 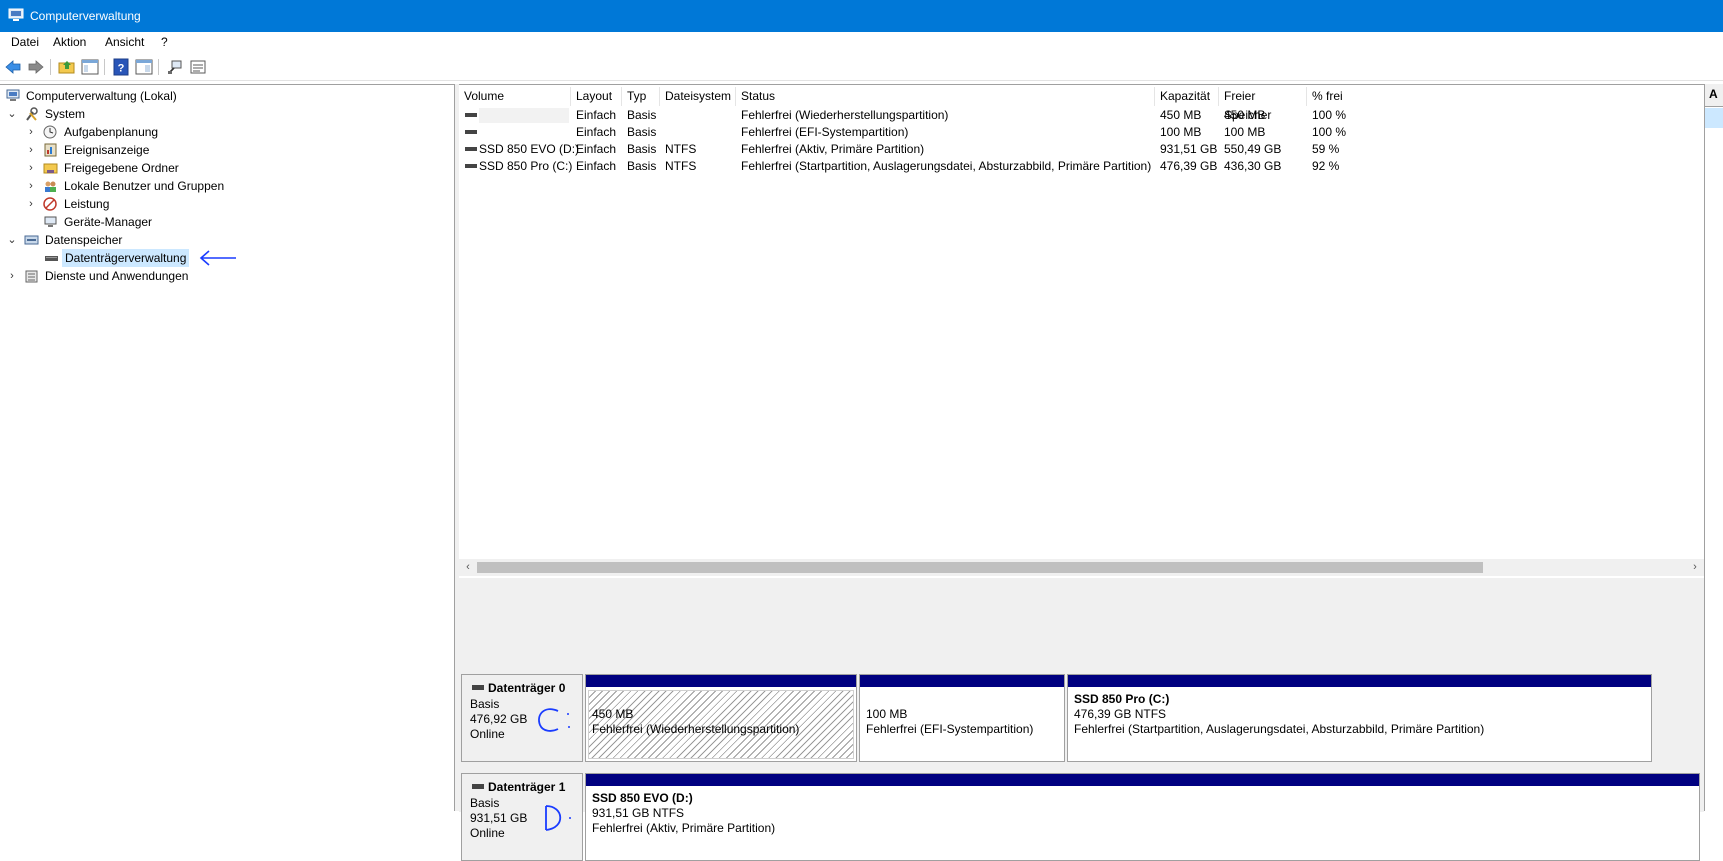 I want to click on up-folder-icon, so click(x=67, y=67).